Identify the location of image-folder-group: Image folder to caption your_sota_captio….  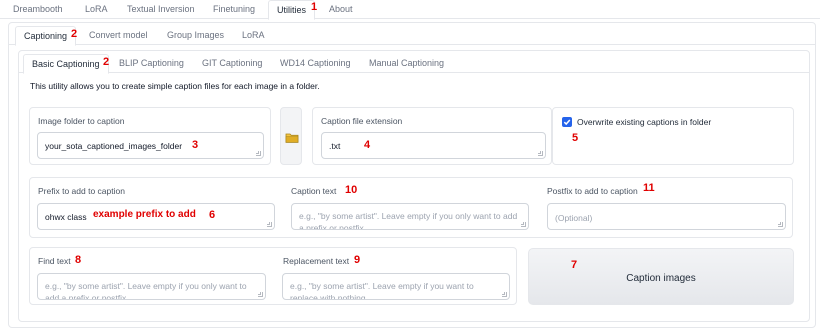
(150, 136).